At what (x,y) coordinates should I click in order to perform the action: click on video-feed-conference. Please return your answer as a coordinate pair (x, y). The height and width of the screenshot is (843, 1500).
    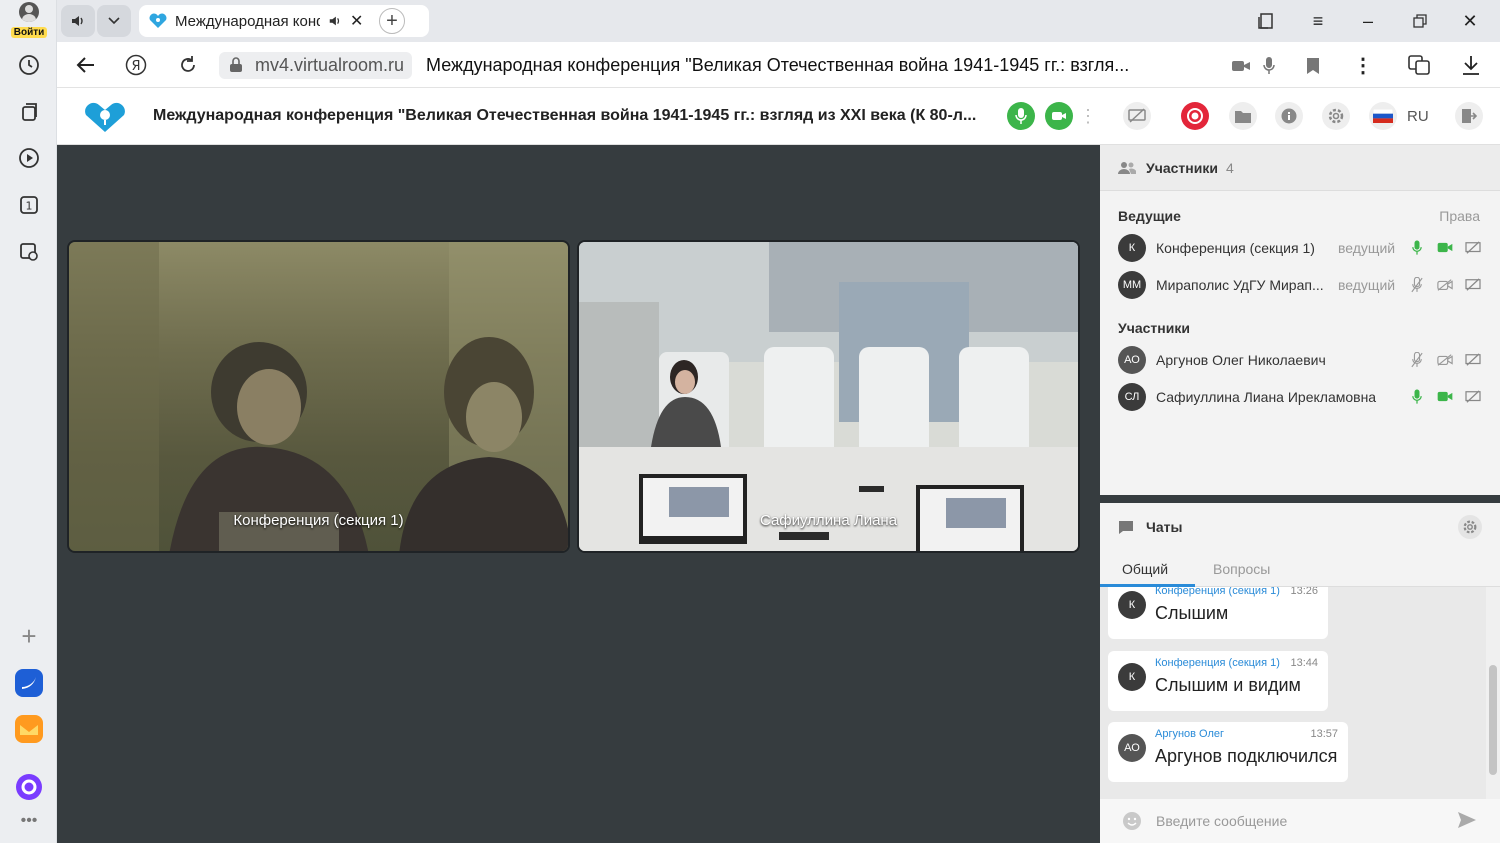
    Looking at the image, I should click on (318, 396).